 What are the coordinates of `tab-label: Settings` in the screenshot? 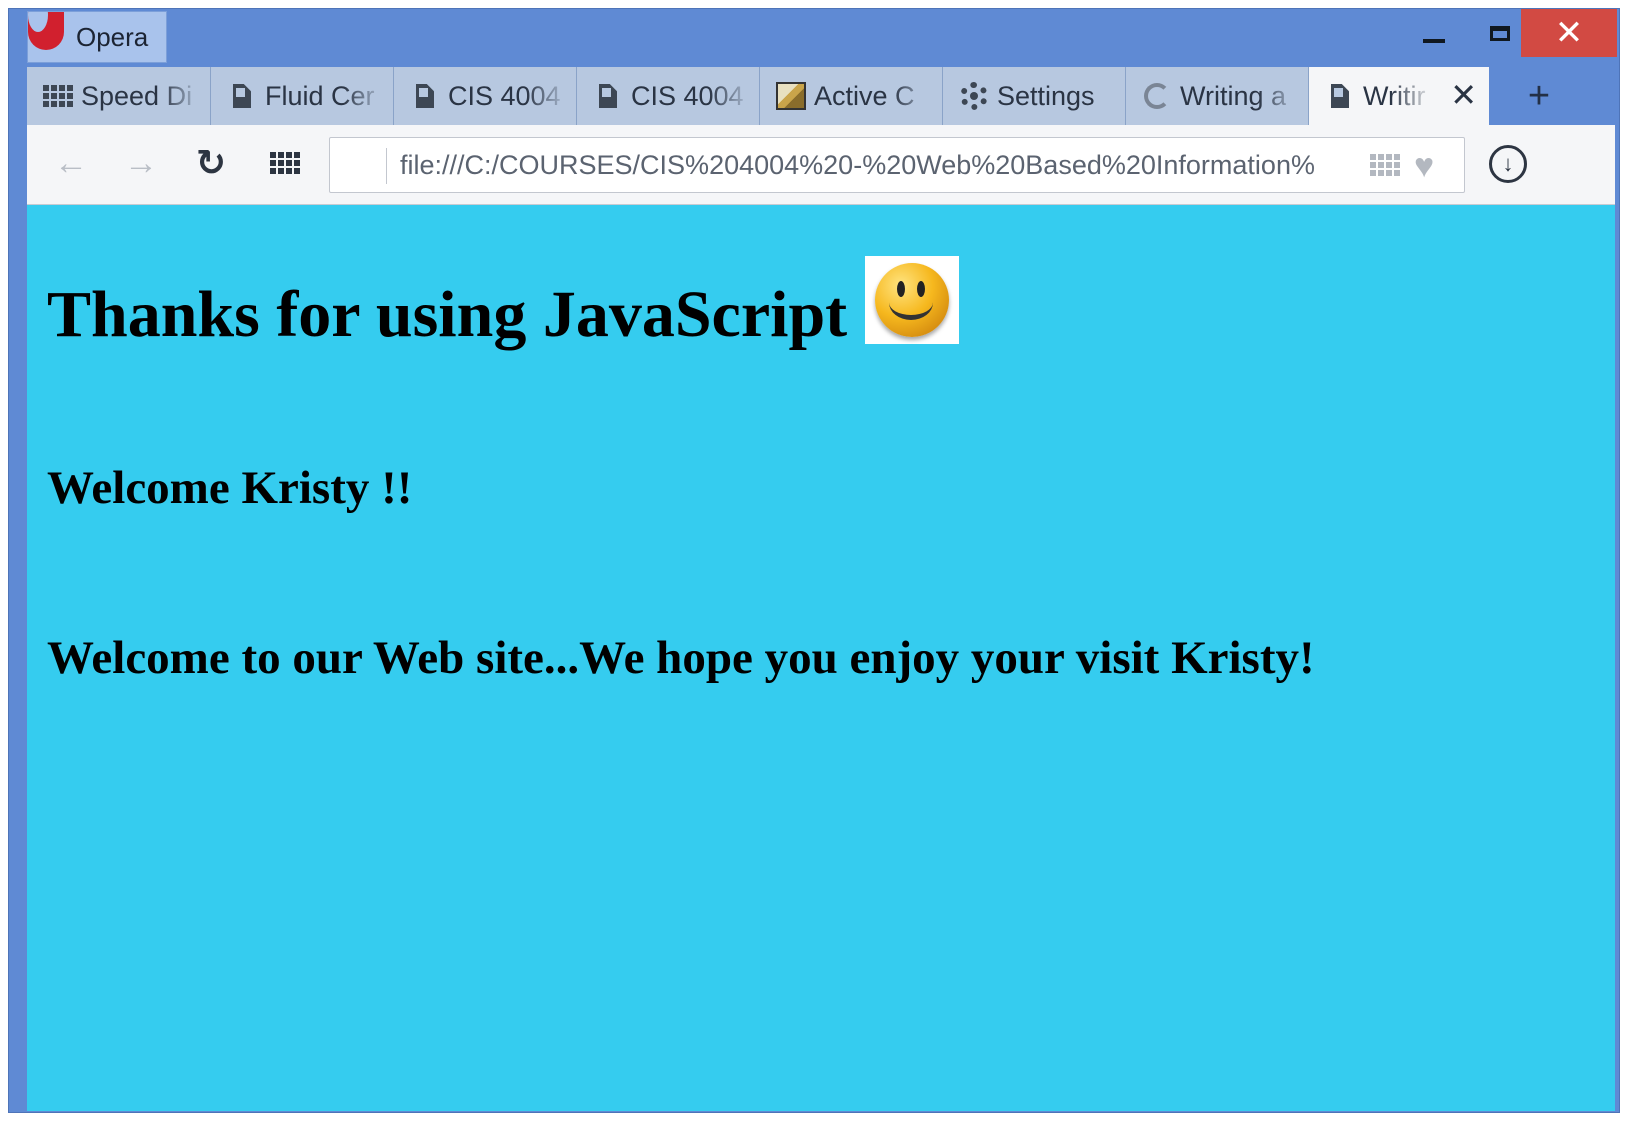 It's located at (1046, 95).